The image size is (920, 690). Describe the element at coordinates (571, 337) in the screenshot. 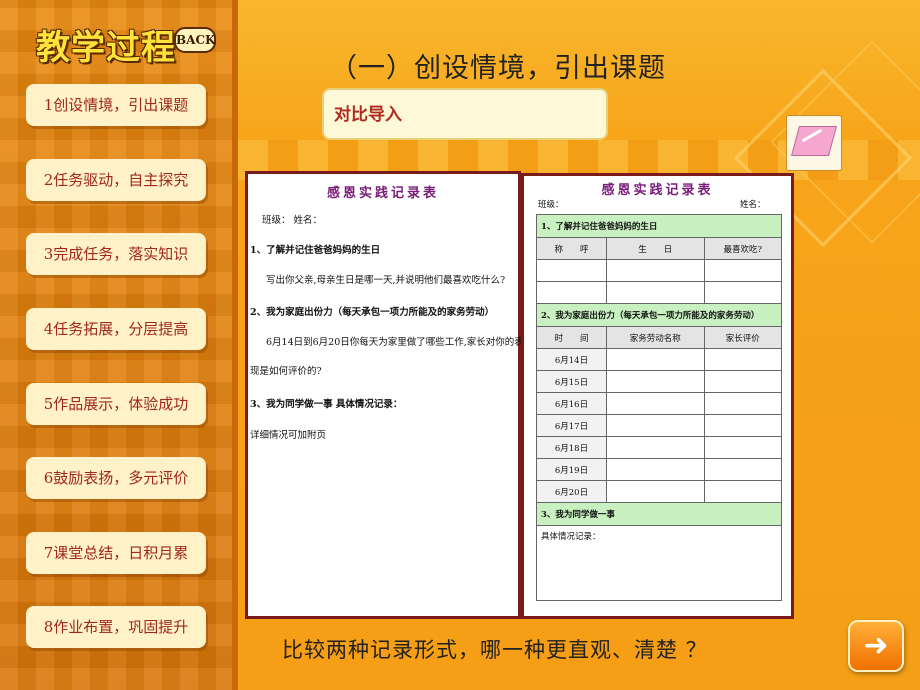

I see `table-header: 时 间` at that location.